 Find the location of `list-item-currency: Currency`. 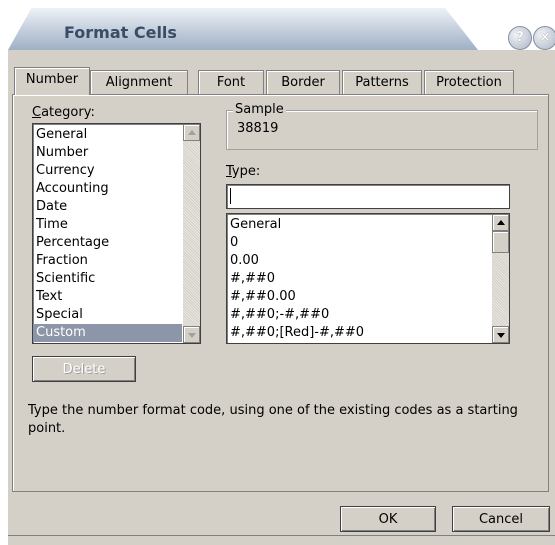

list-item-currency: Currency is located at coordinates (107, 171).